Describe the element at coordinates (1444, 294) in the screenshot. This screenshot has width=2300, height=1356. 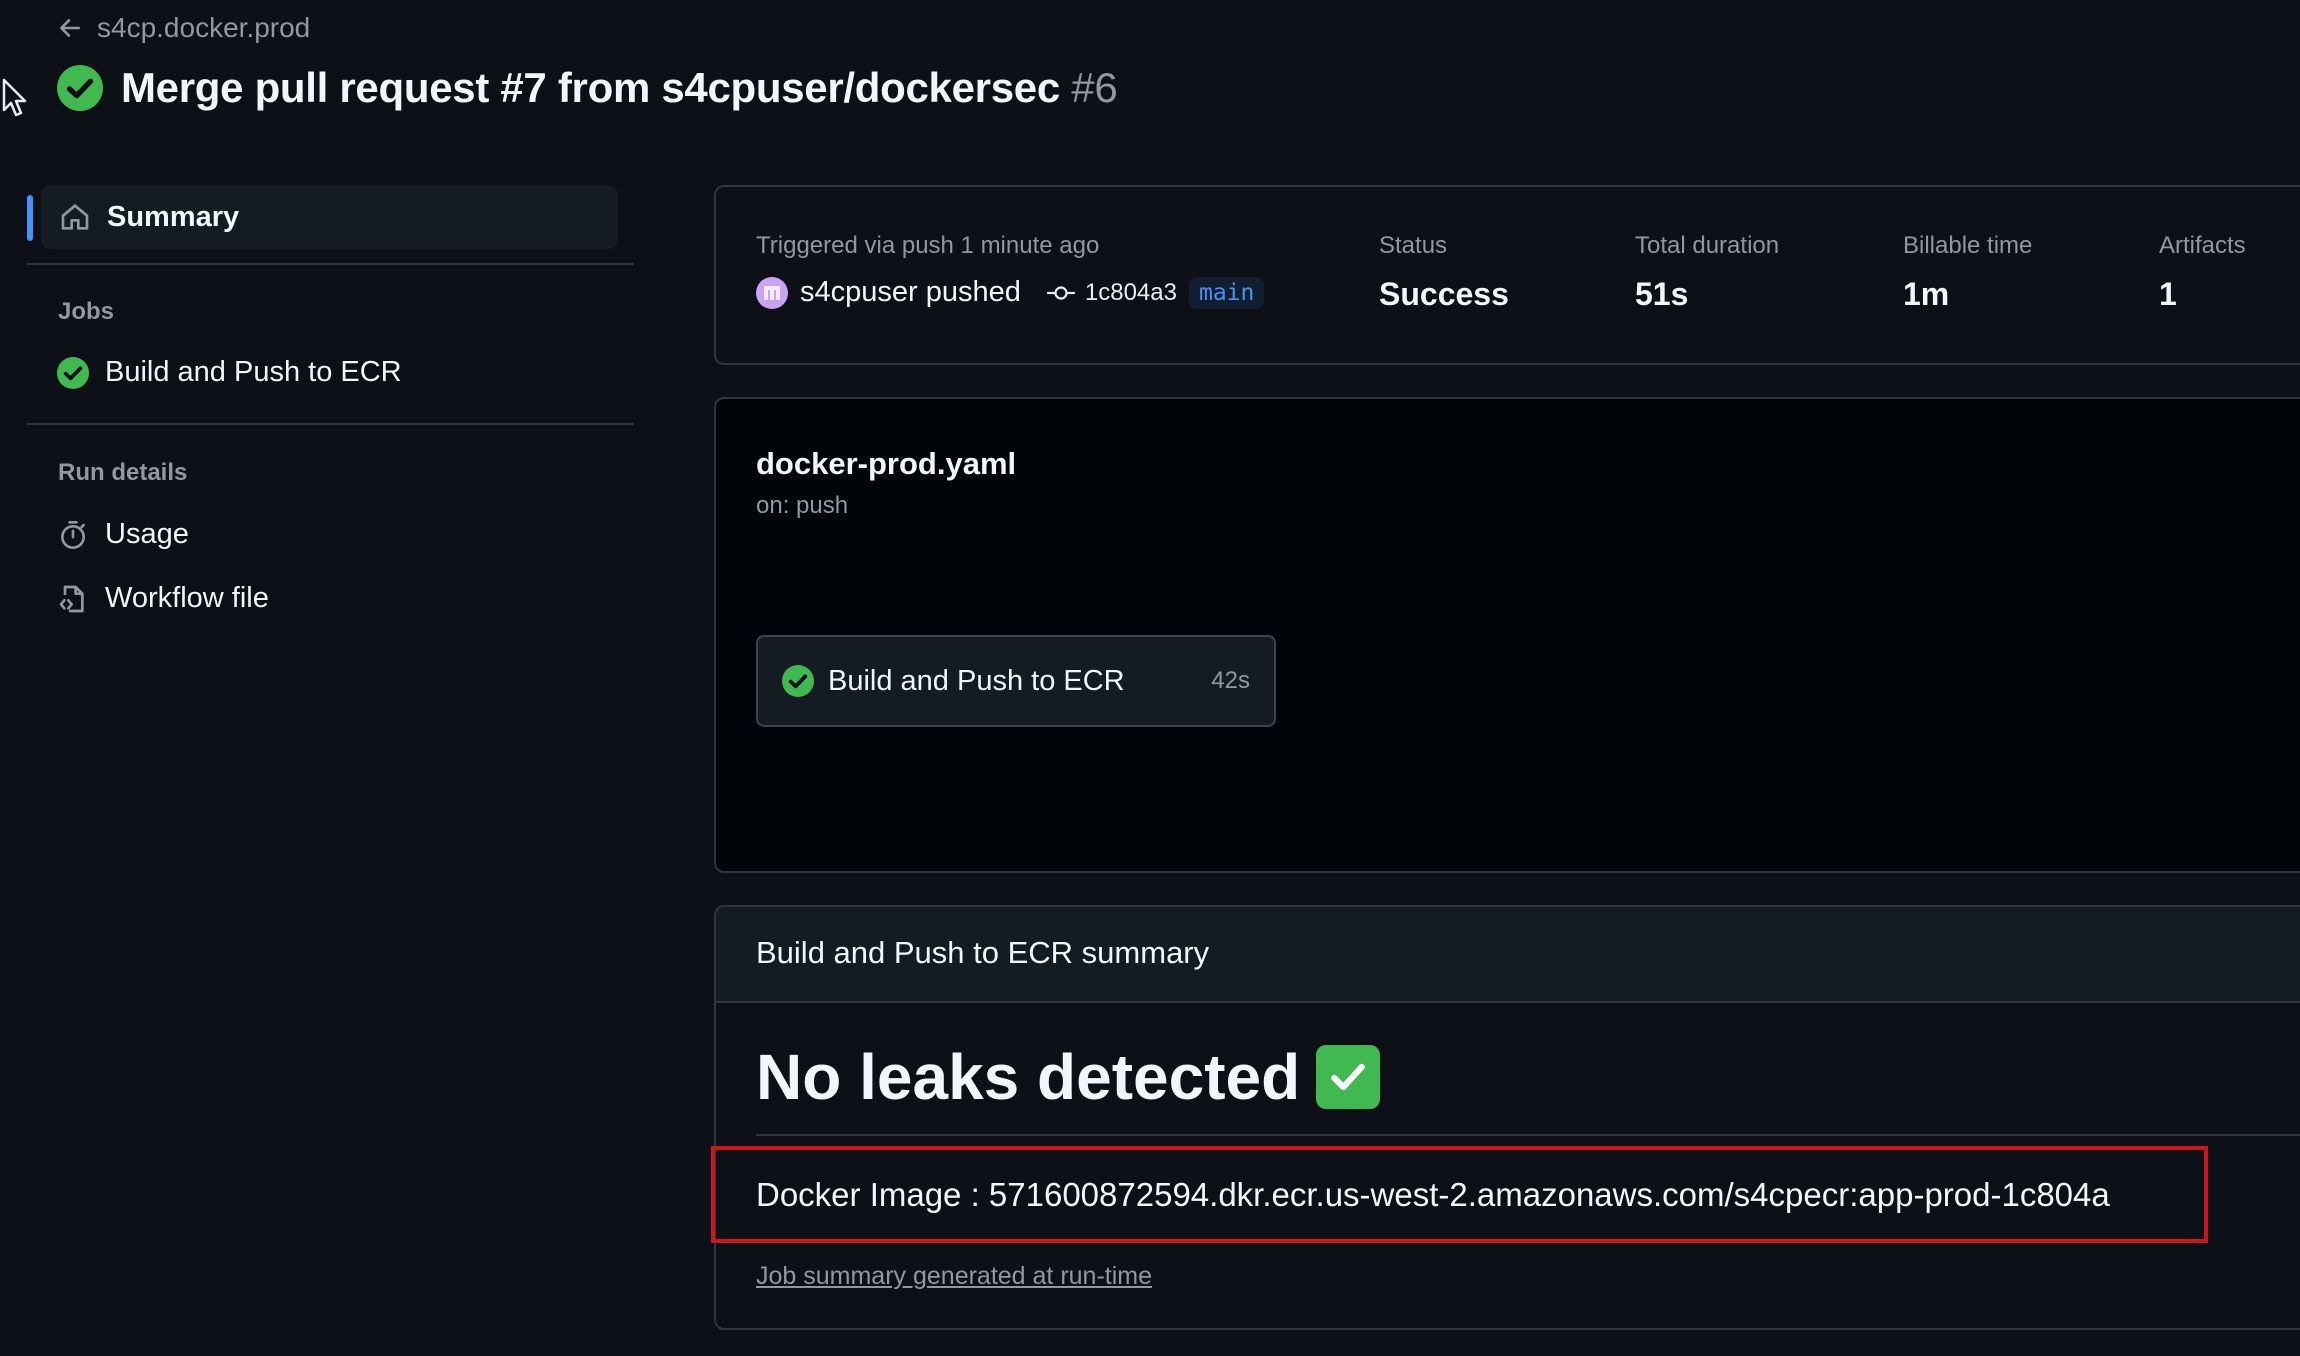
I see `status-value: Success` at that location.